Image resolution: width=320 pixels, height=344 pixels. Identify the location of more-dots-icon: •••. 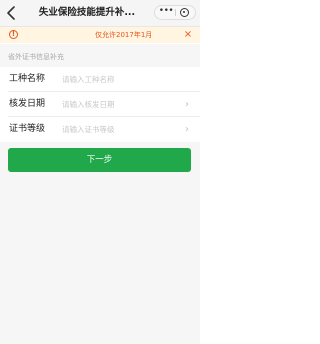
(166, 12).